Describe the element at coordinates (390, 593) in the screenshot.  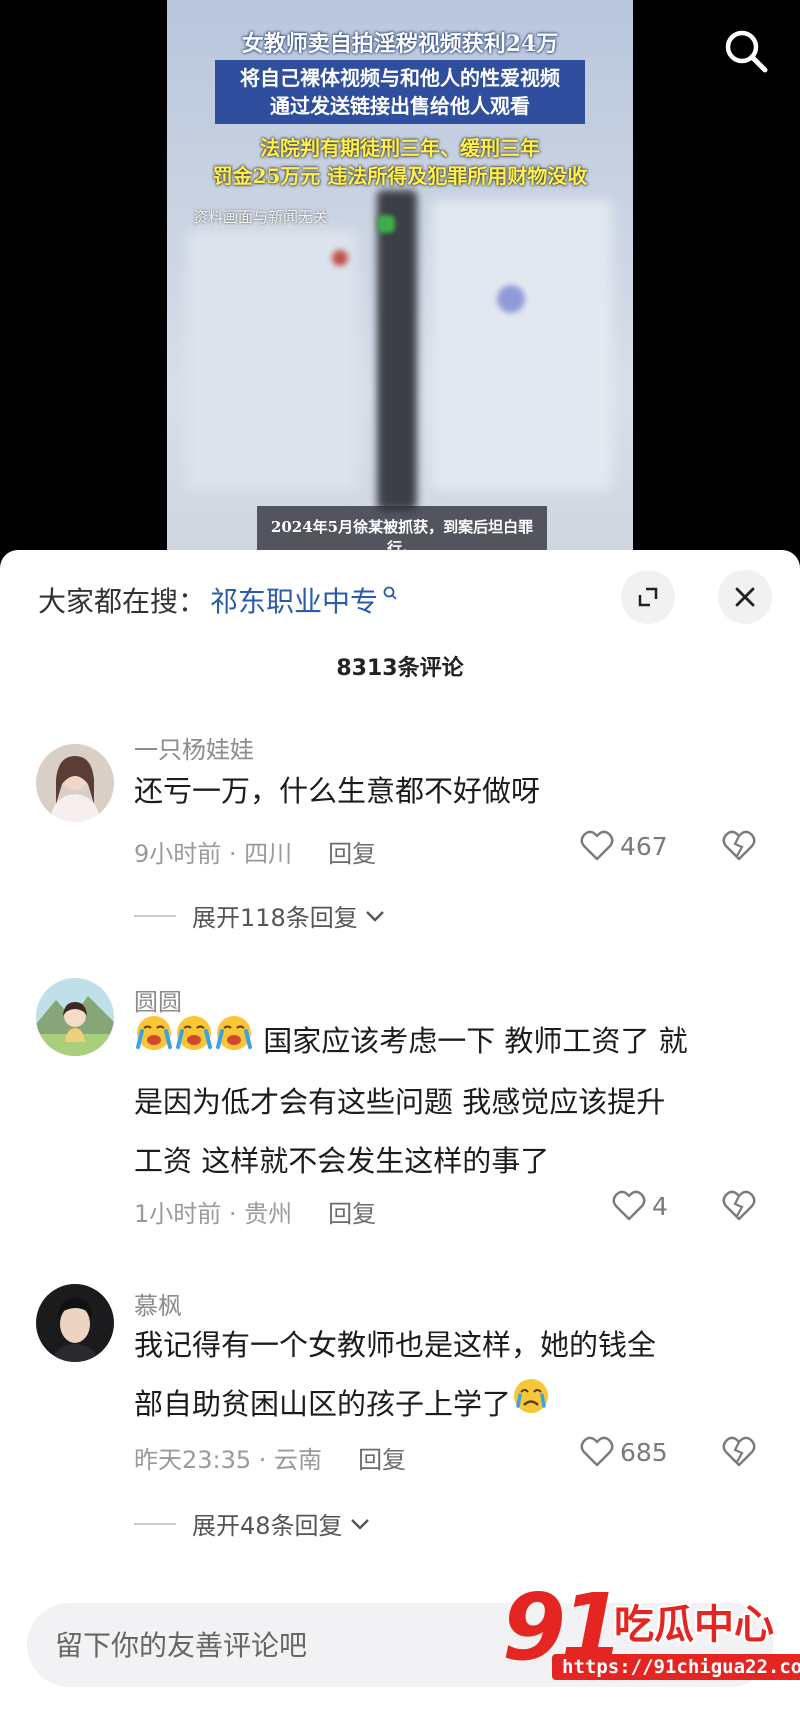
I see `search-small-icon` at that location.